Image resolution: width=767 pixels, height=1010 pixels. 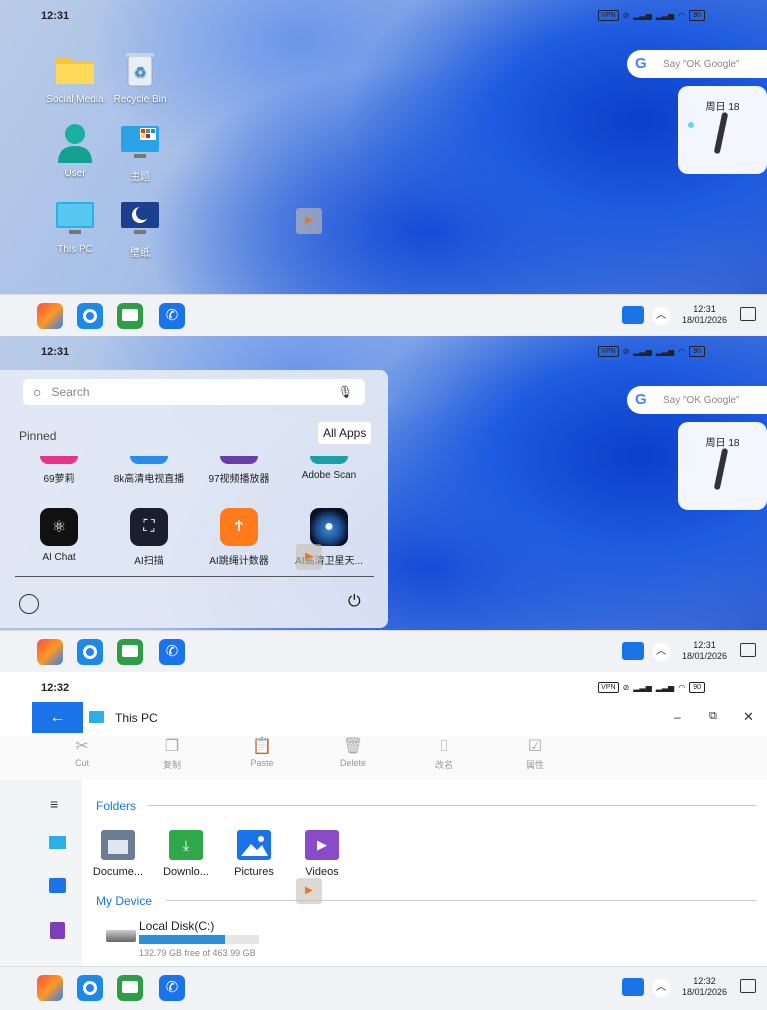 I want to click on start-search-box: ○ Search 🎙, so click(x=194, y=392).